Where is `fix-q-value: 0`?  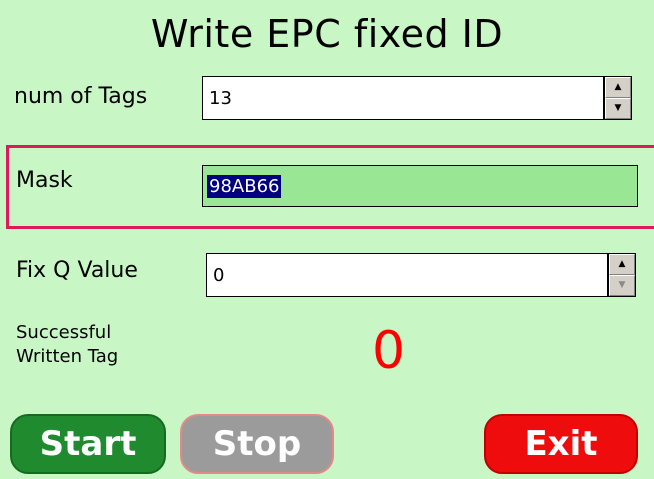 fix-q-value: 0 is located at coordinates (219, 275).